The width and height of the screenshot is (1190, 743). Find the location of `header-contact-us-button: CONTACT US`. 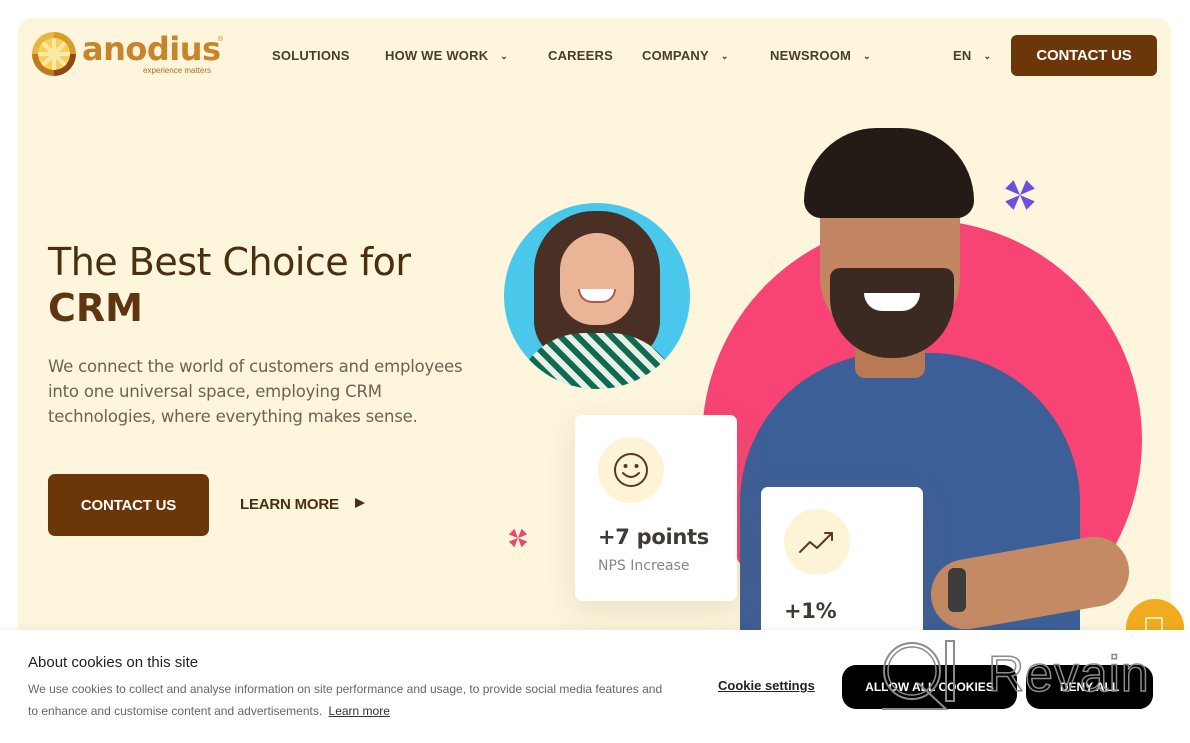

header-contact-us-button: CONTACT US is located at coordinates (1084, 55).